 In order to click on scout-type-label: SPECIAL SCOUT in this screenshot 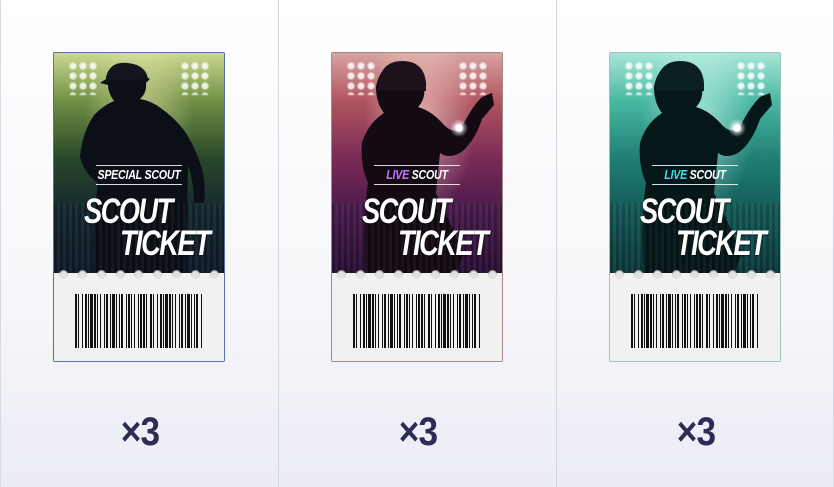, I will do `click(139, 174)`.